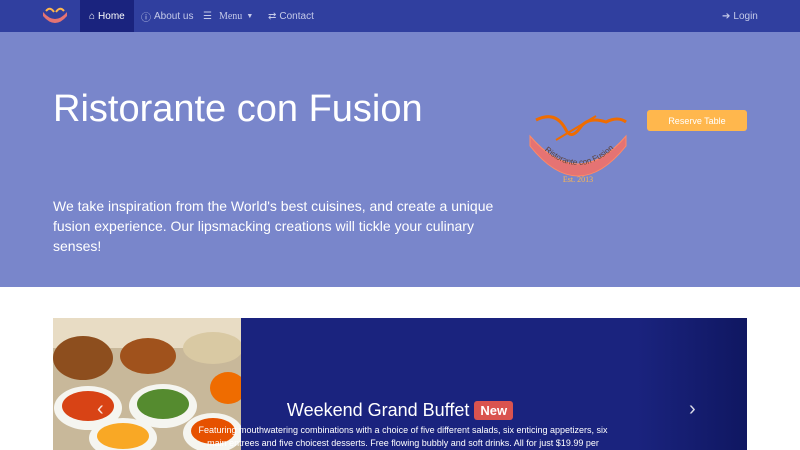 The width and height of the screenshot is (800, 450). I want to click on sign-in-icon: ➔, so click(726, 16).